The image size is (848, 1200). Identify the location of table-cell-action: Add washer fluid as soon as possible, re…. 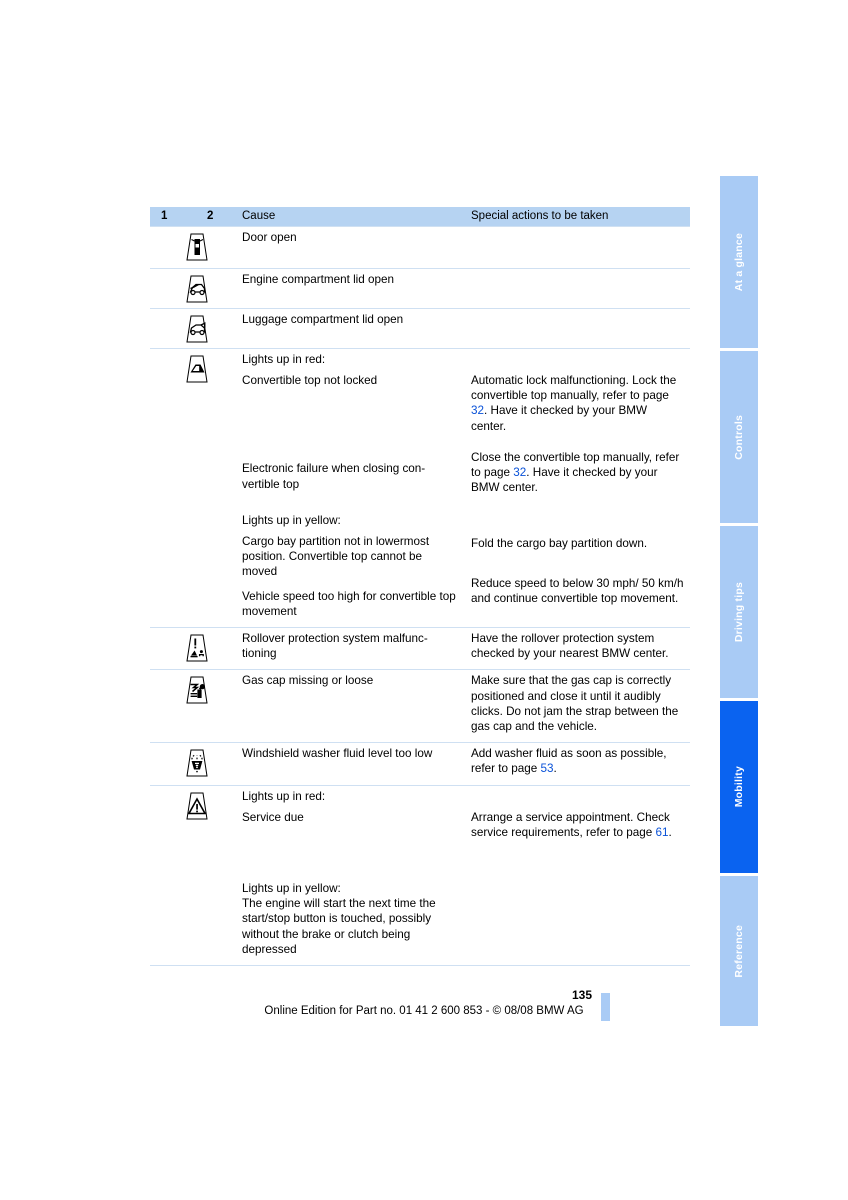
(580, 763).